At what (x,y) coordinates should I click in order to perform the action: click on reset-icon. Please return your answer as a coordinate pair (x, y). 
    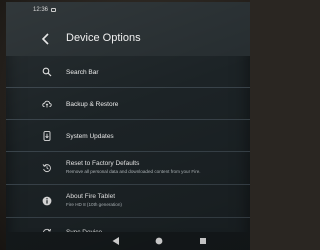
    Looking at the image, I should click on (47, 168).